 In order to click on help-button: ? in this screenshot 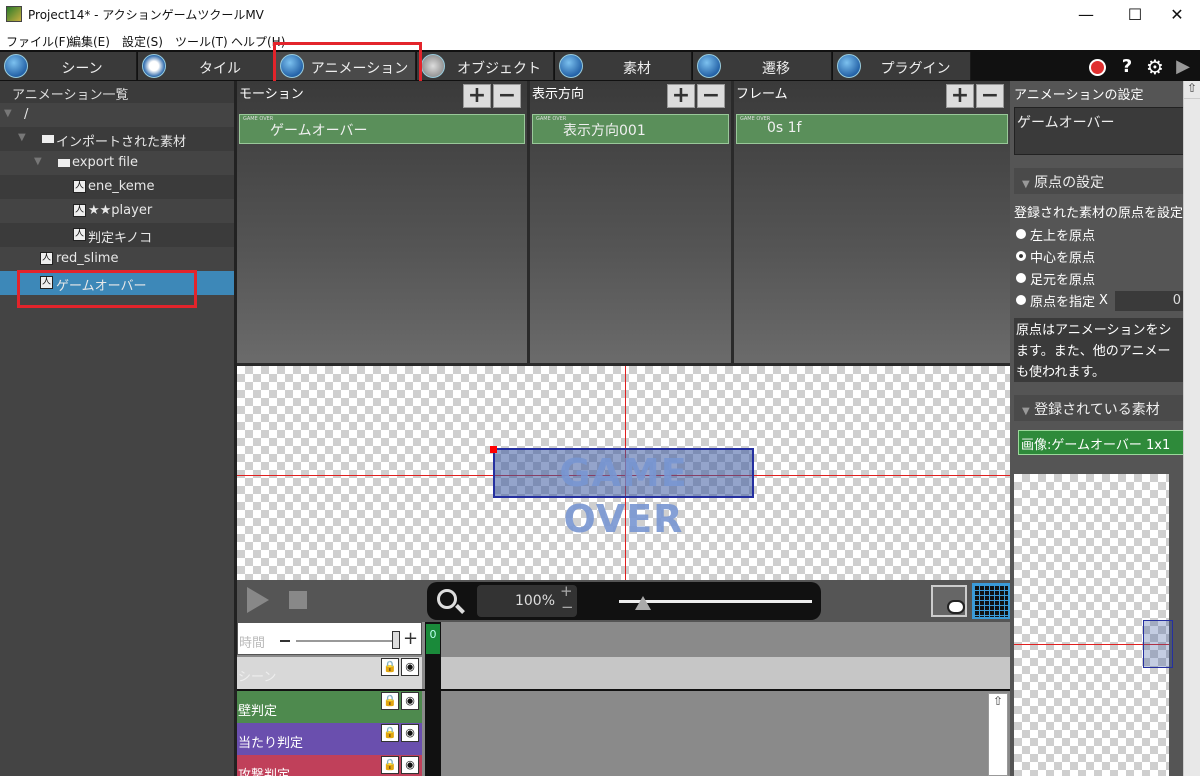, I will do `click(1127, 67)`.